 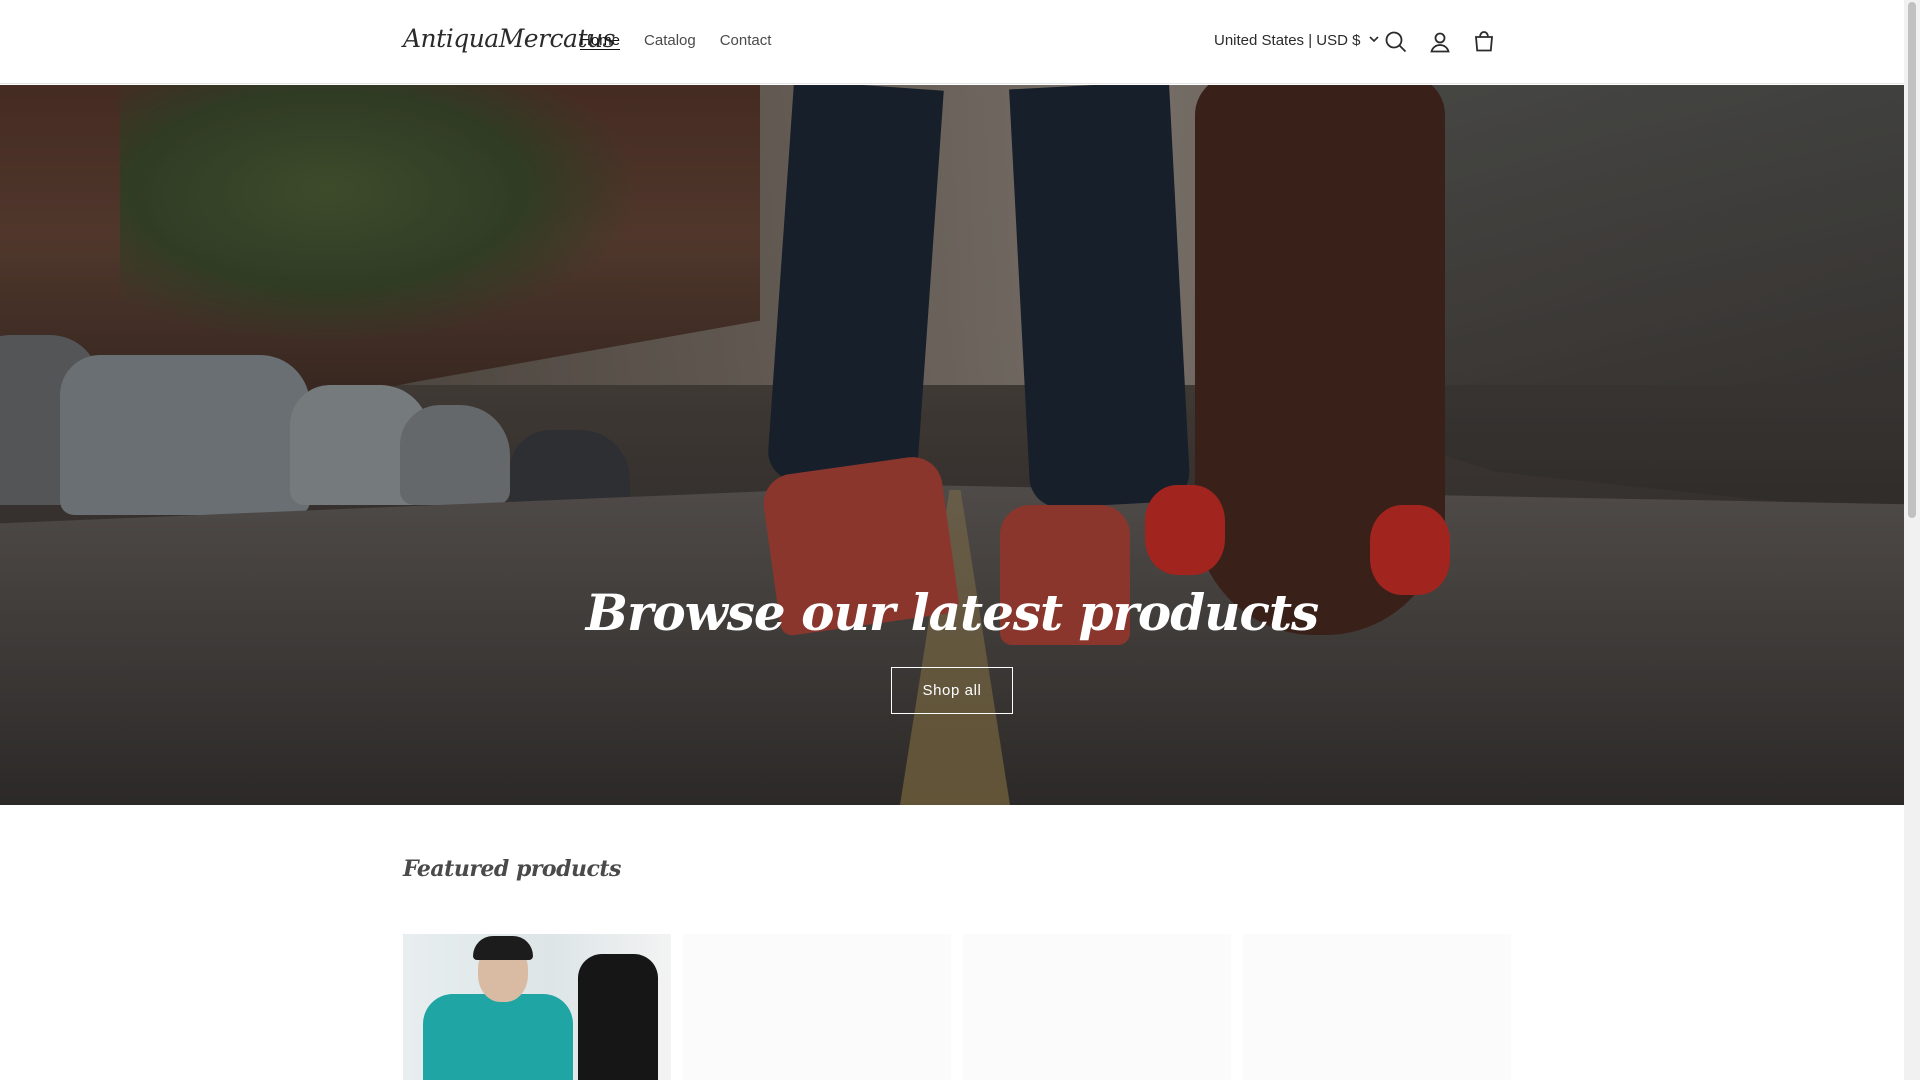 I want to click on product-image-shirt, so click(x=498, y=1037).